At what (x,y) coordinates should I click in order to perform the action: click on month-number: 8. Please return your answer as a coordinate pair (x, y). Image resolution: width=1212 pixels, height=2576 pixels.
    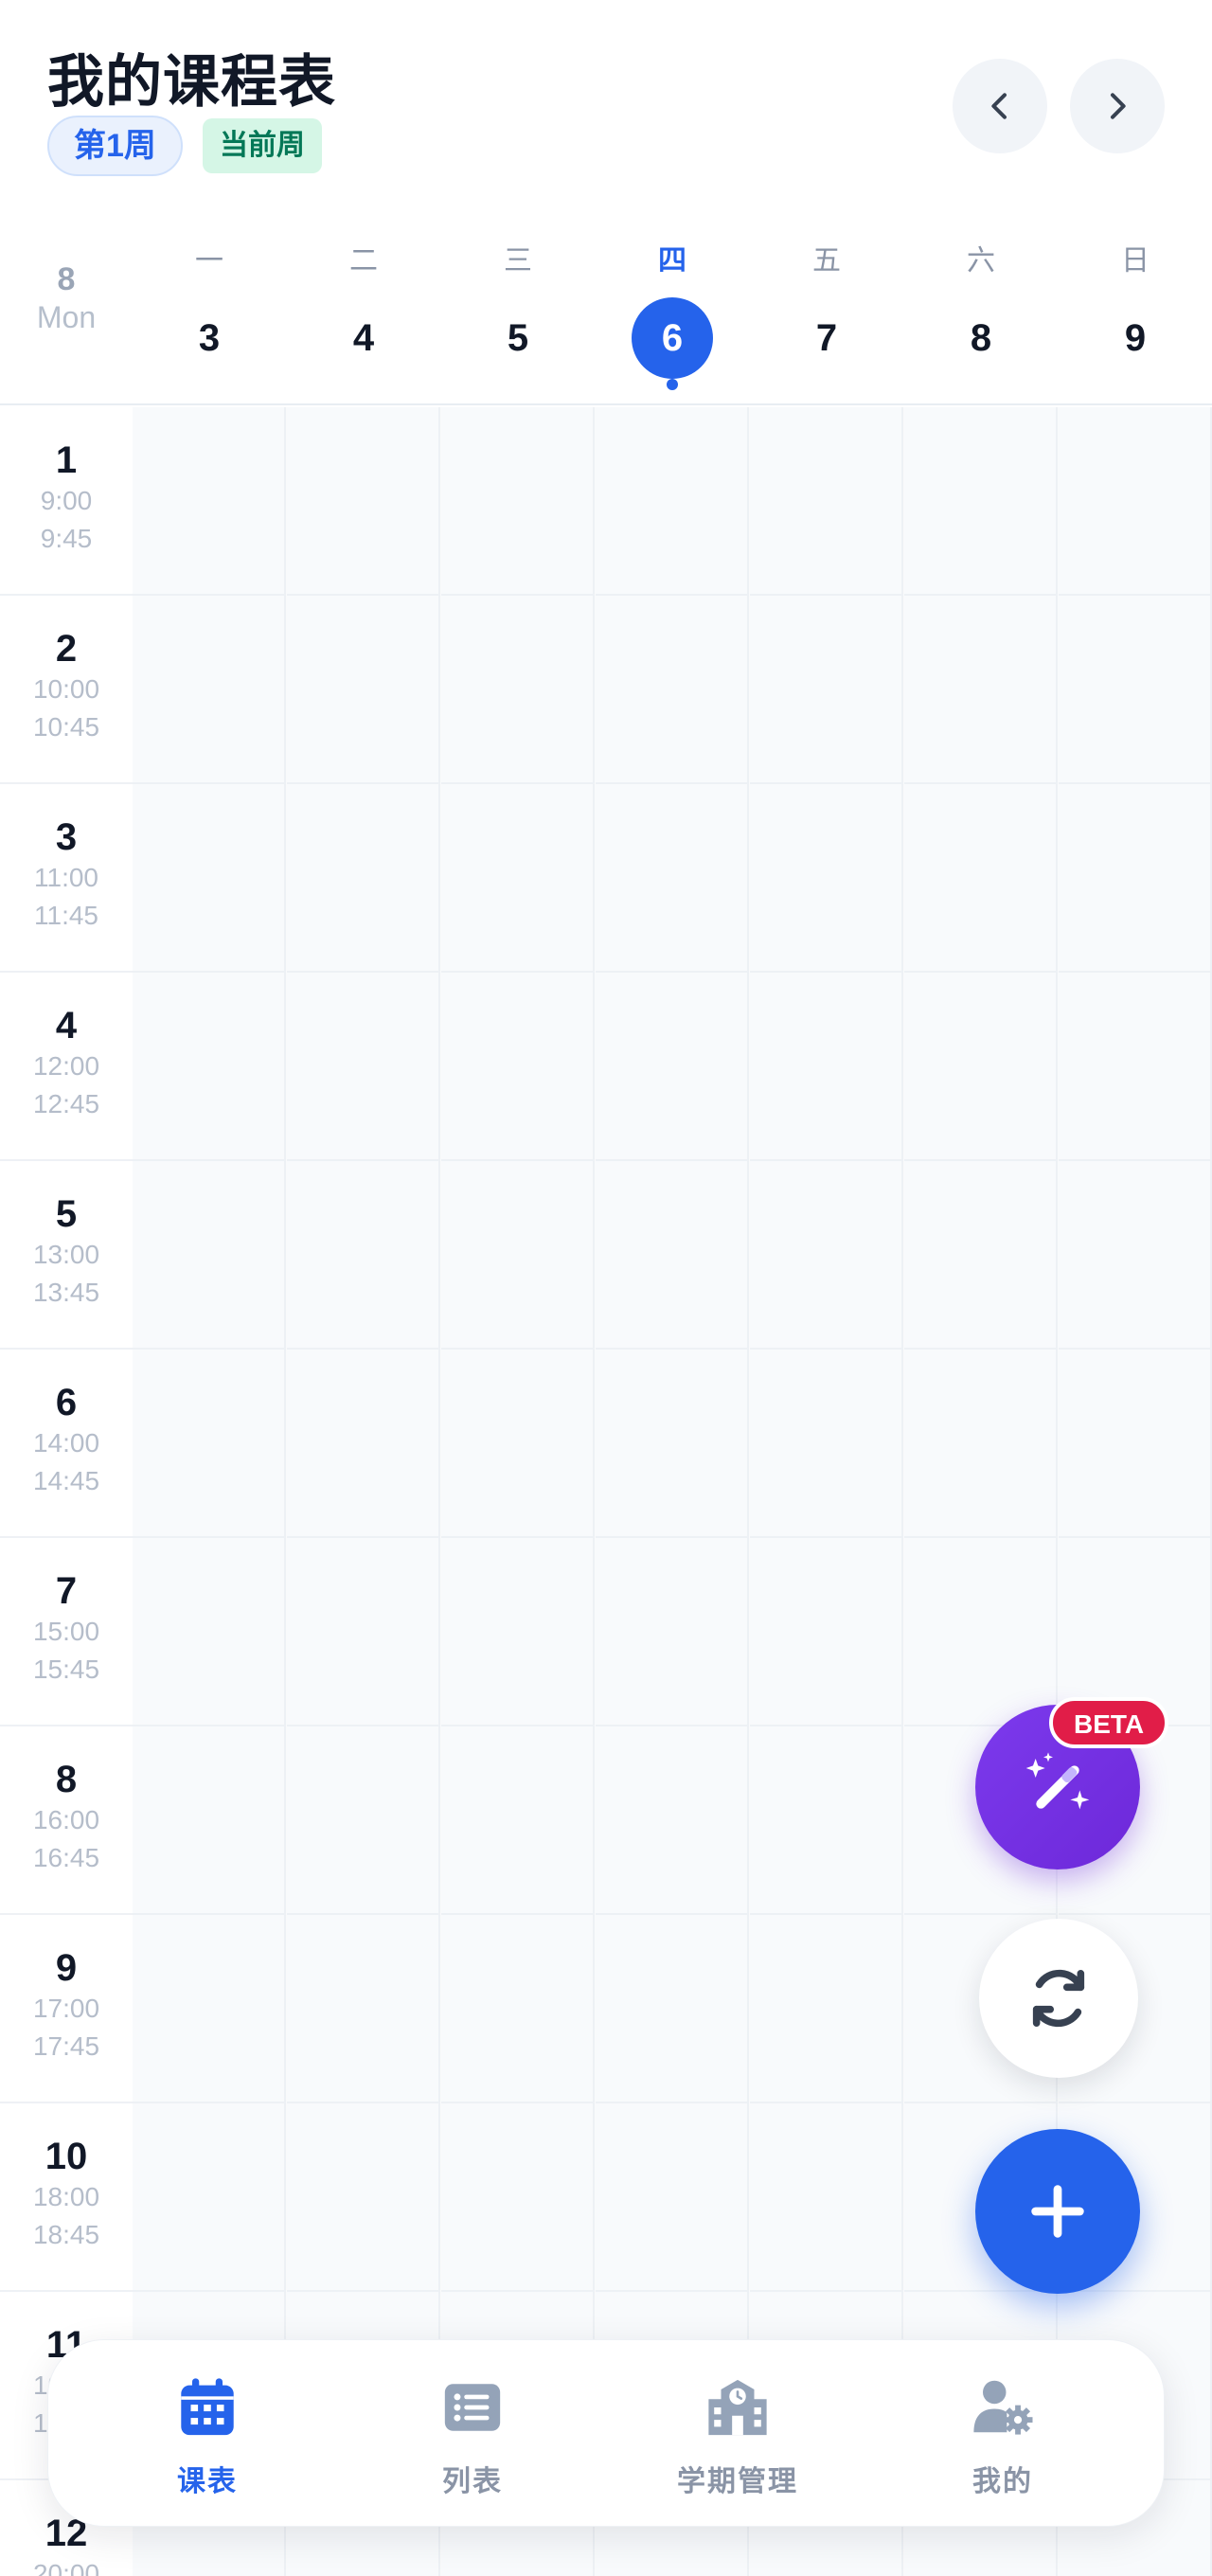
    Looking at the image, I should click on (66, 279).